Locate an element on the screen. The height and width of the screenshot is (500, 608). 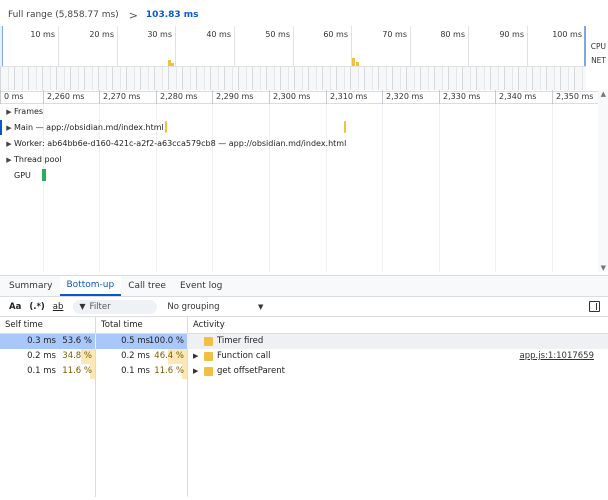
ruler-tick: 0 ms is located at coordinates (12, 97).